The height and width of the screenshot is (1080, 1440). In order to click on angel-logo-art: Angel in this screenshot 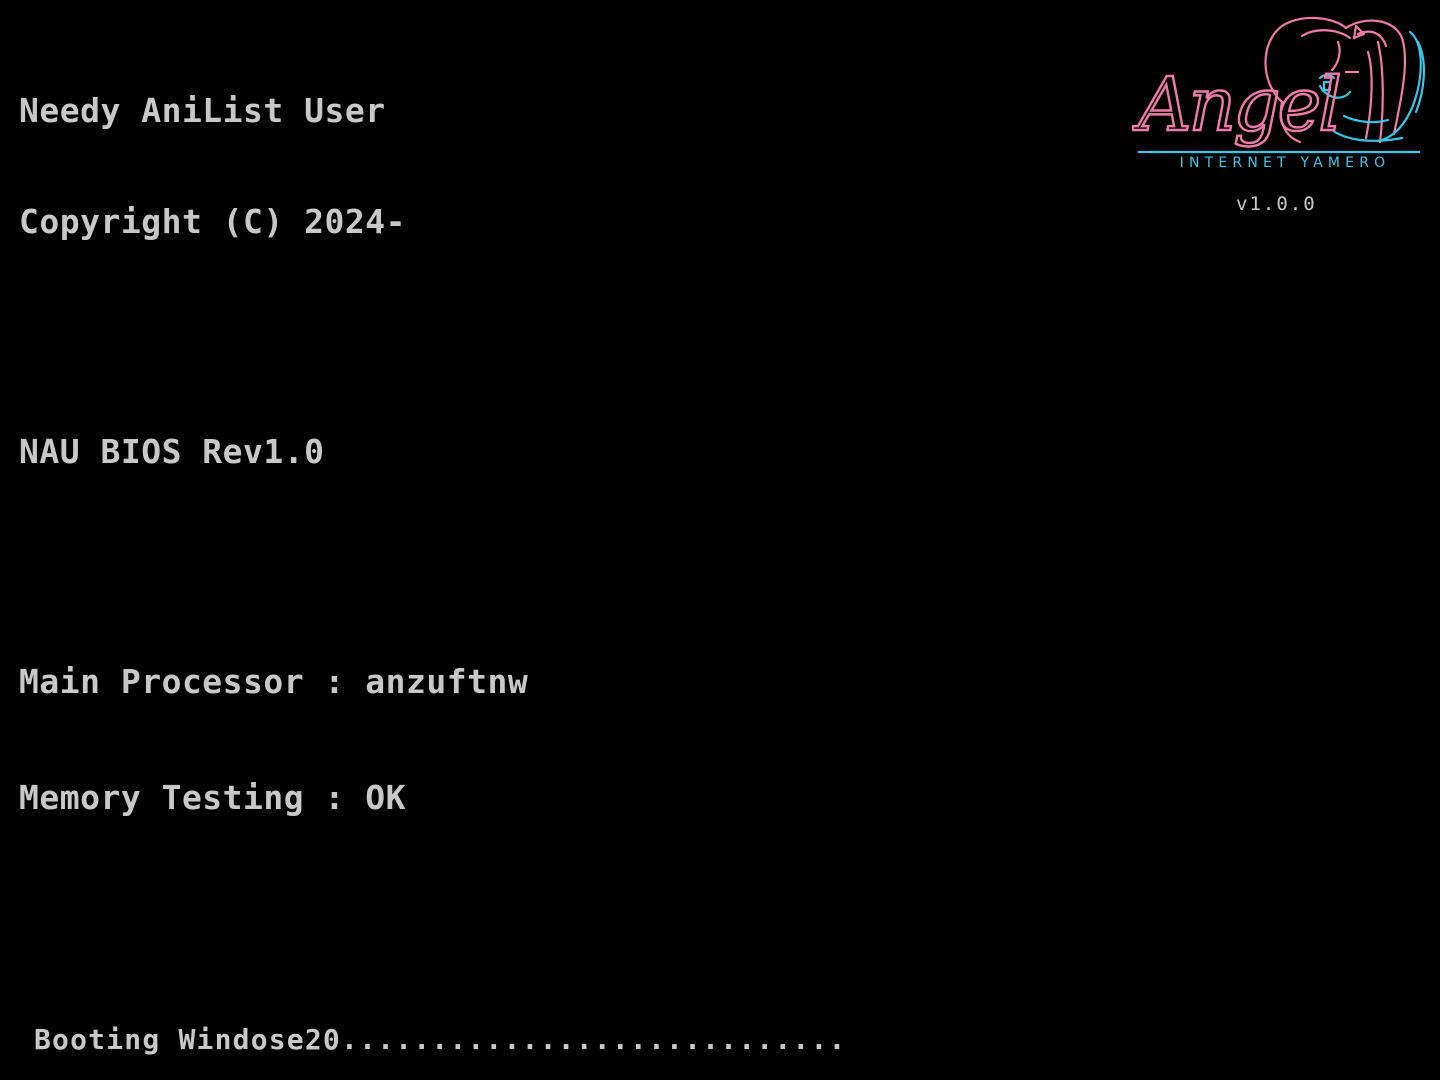, I will do `click(1279, 85)`.